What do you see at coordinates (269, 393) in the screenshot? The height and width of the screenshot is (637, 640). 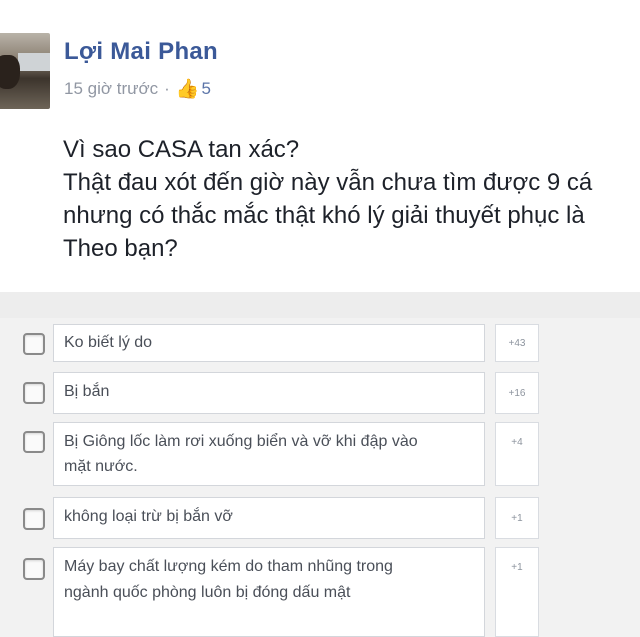 I see `poll-option: Bị bắn` at bounding box center [269, 393].